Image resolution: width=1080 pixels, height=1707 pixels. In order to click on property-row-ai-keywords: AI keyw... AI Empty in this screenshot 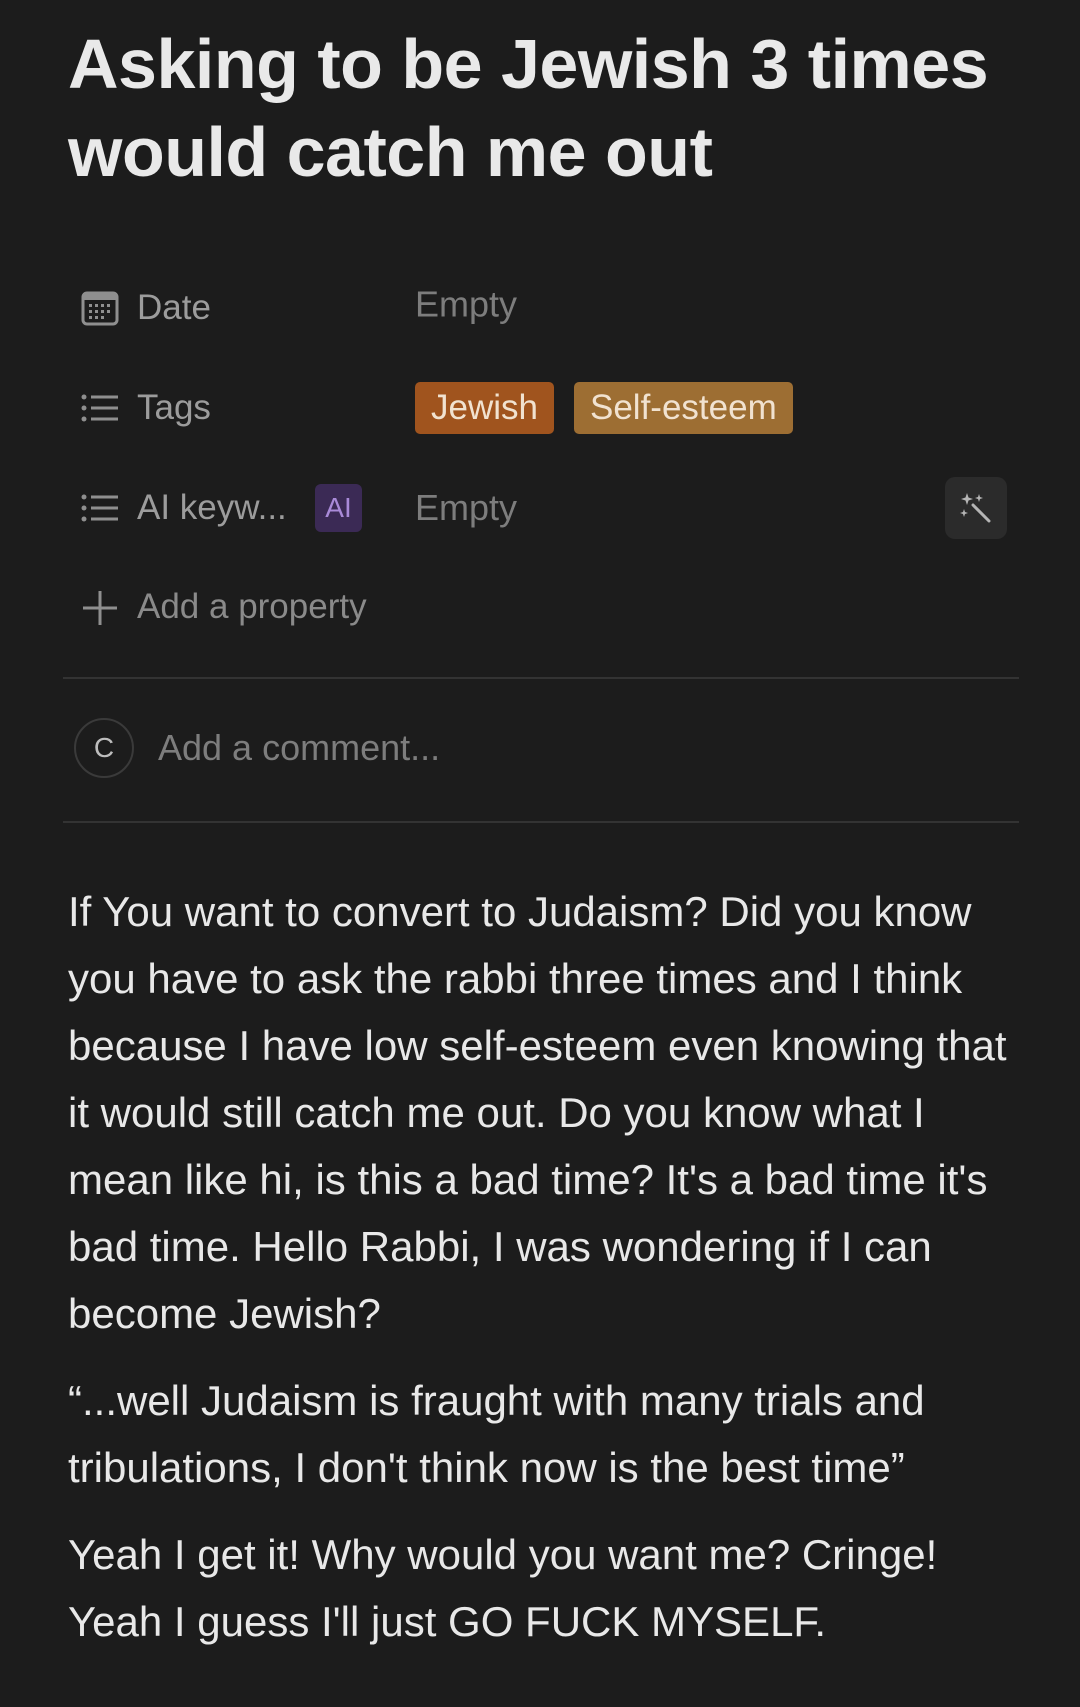, I will do `click(550, 508)`.